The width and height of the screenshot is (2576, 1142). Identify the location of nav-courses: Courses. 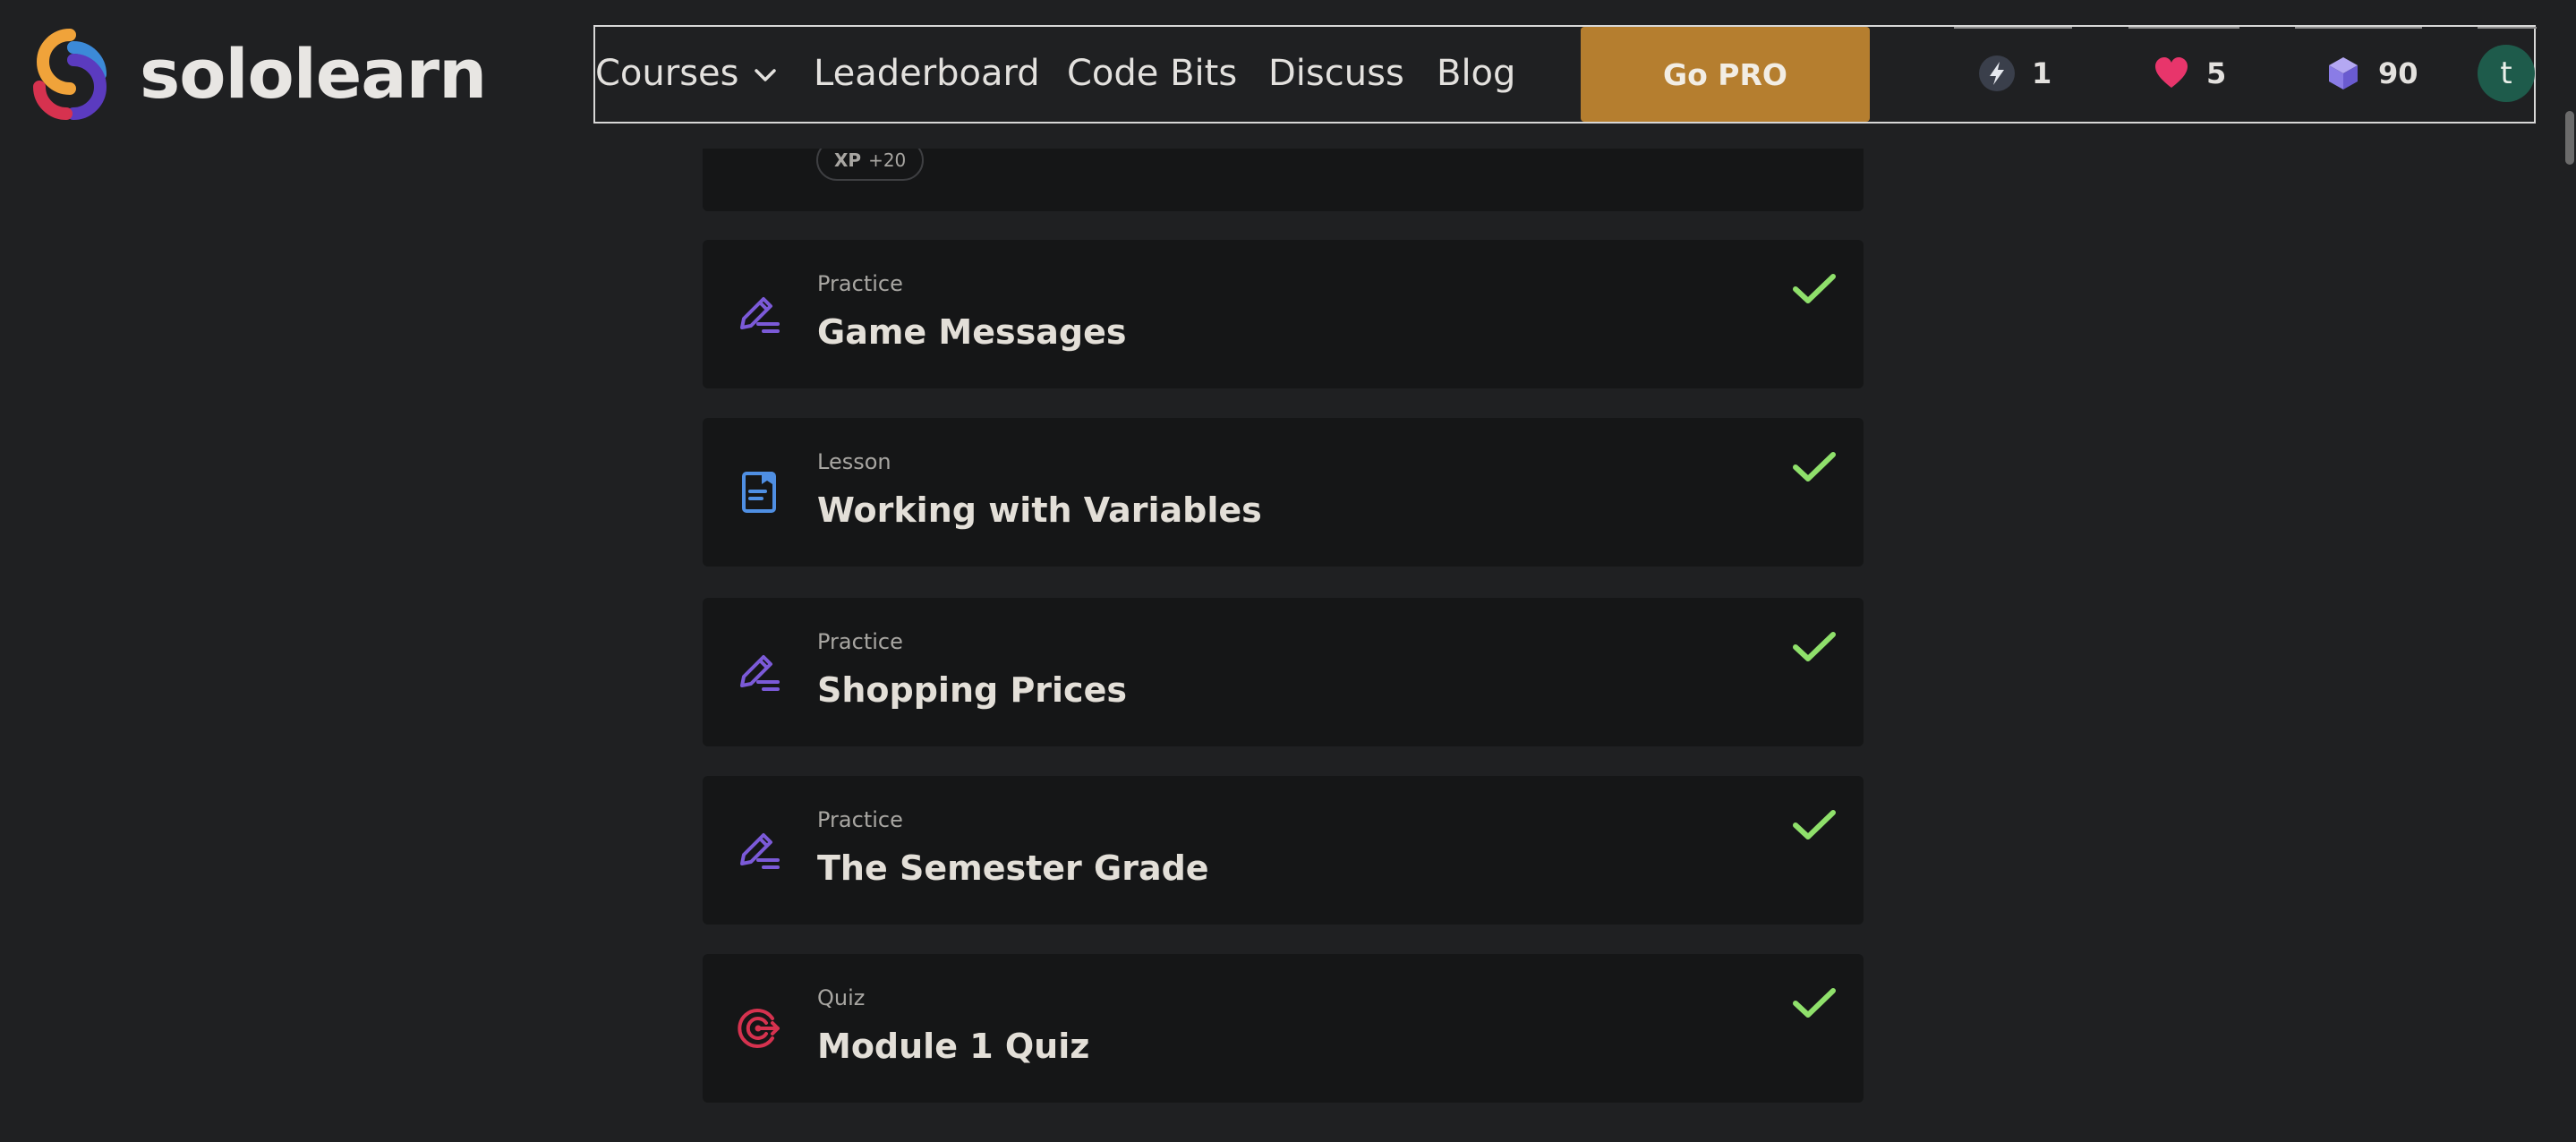
(686, 73).